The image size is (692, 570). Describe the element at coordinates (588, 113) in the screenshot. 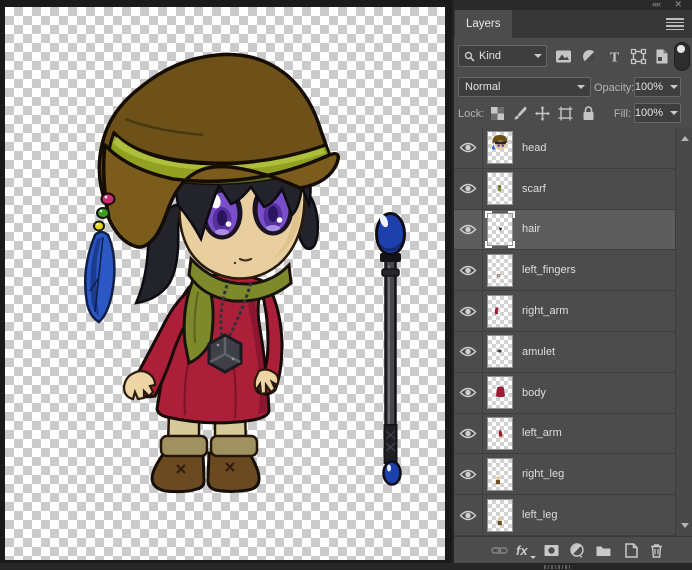

I see `lock-all-icon` at that location.